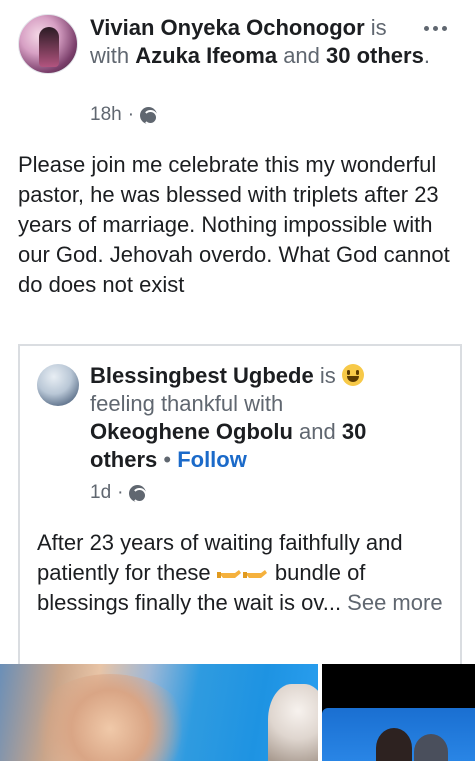 This screenshot has height=761, width=475. Describe the element at coordinates (187, 403) in the screenshot. I see `feeling-text: feeling thankful with` at that location.